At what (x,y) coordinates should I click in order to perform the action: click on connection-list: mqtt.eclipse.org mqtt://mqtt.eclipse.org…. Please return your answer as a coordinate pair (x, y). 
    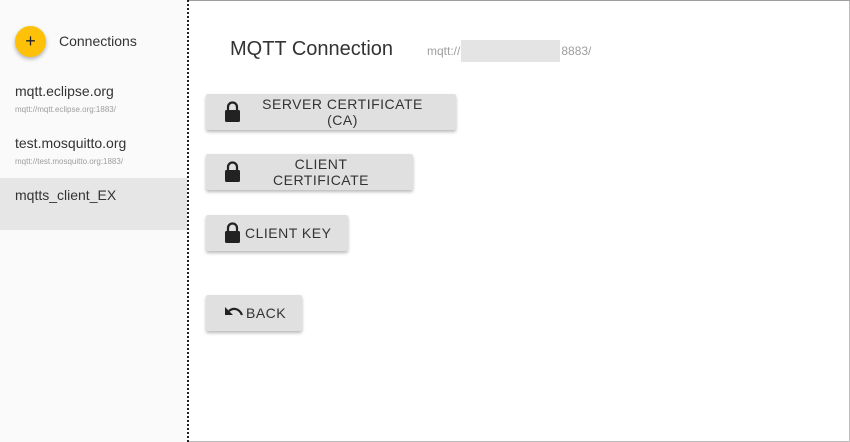
    Looking at the image, I should click on (93, 152).